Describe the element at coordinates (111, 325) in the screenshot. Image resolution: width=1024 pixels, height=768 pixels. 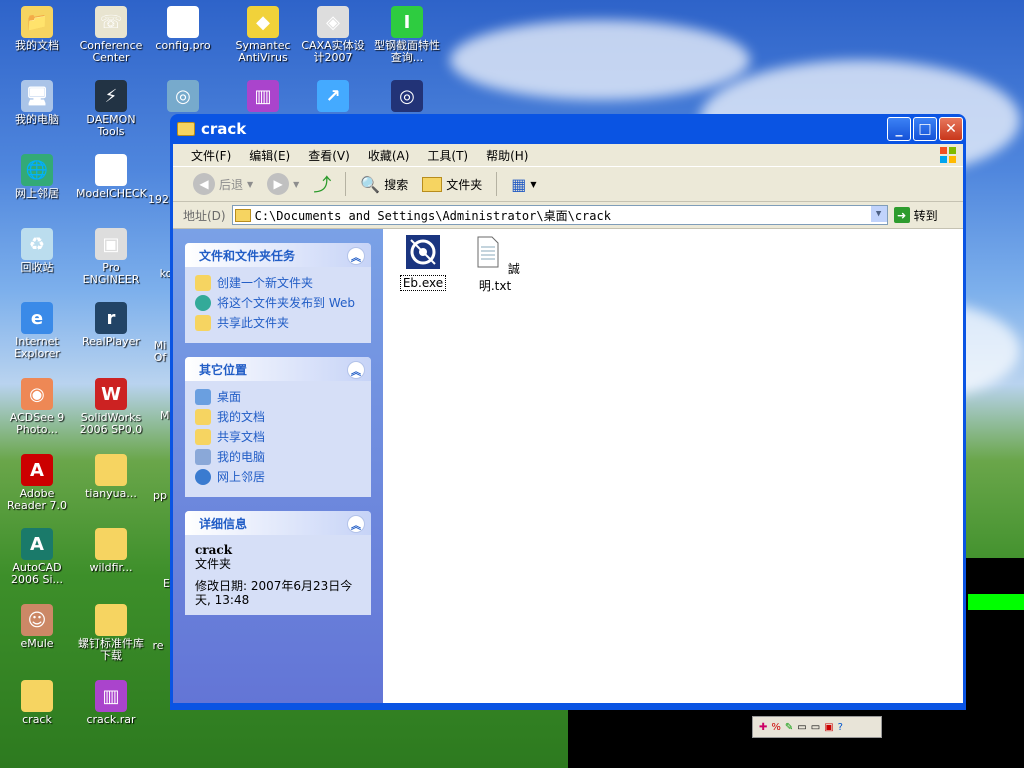
I see `desktop-icon-17: r RealPlayer` at that location.